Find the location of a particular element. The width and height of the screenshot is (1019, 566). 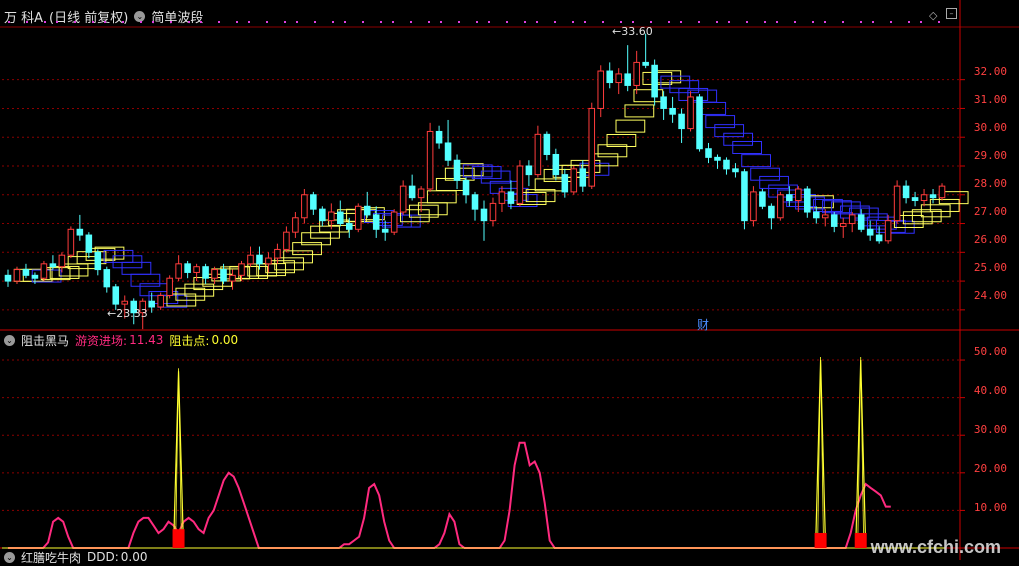

finance-marker: 财 is located at coordinates (703, 324).